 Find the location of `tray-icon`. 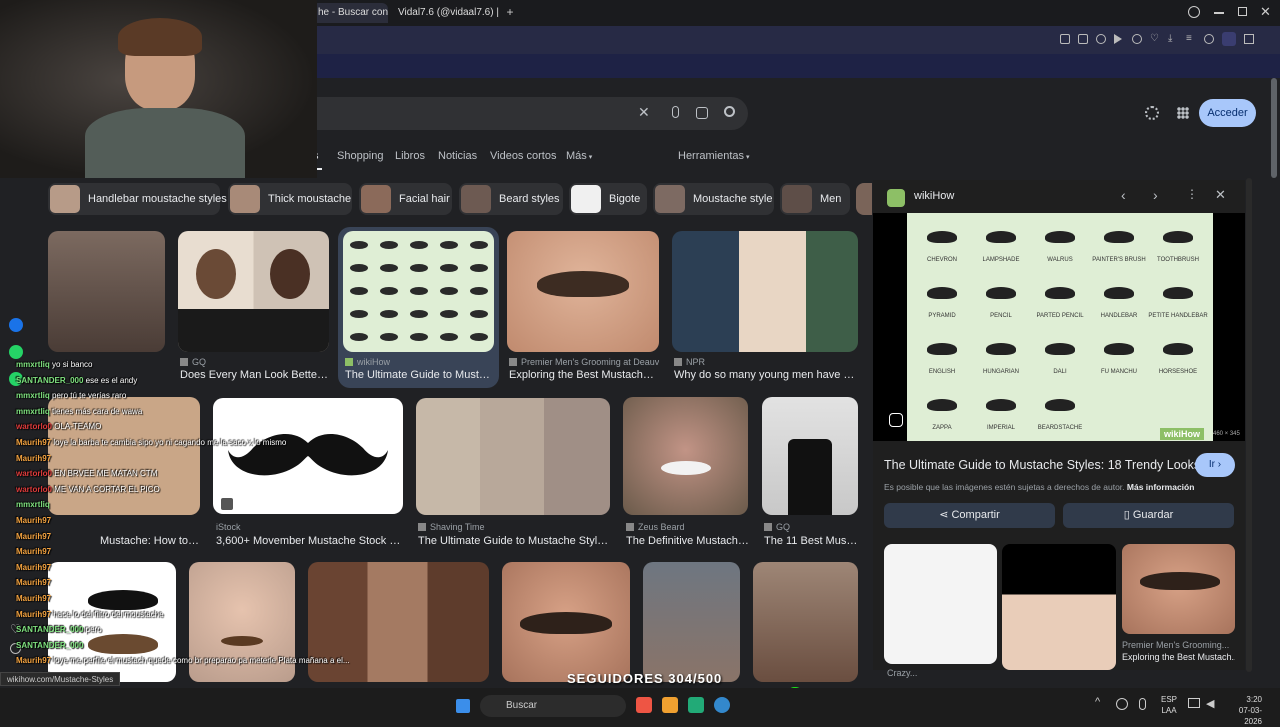

tray-icon is located at coordinates (1122, 704).